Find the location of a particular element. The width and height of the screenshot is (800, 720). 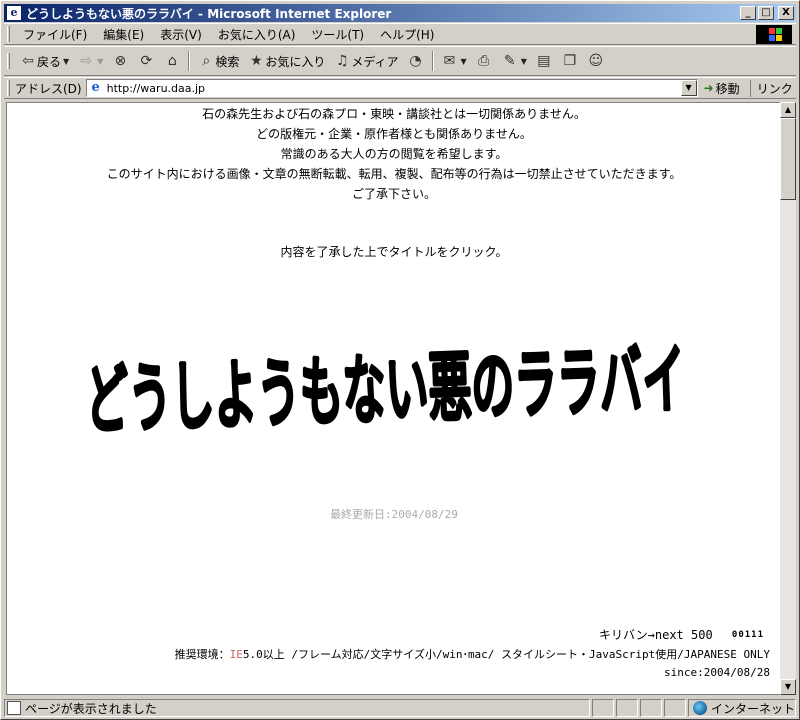

print-icon: ⎙ is located at coordinates (484, 61).